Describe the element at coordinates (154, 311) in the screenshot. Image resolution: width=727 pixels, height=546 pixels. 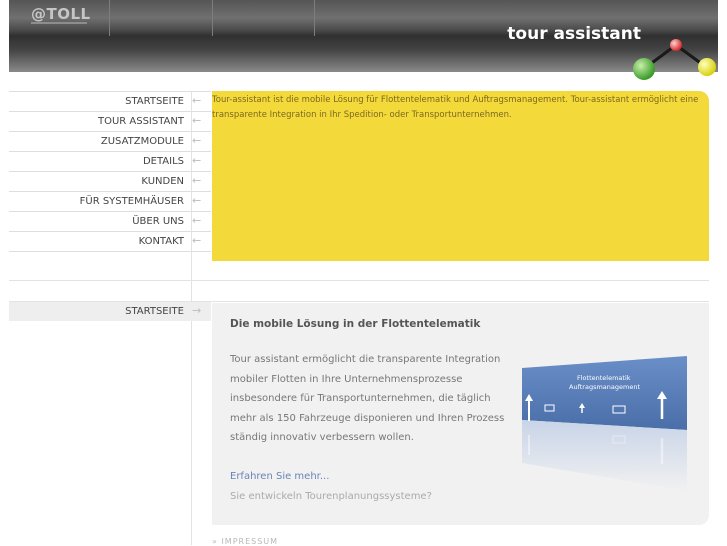
I see `breadcrumb-label: STARTSEITE` at that location.